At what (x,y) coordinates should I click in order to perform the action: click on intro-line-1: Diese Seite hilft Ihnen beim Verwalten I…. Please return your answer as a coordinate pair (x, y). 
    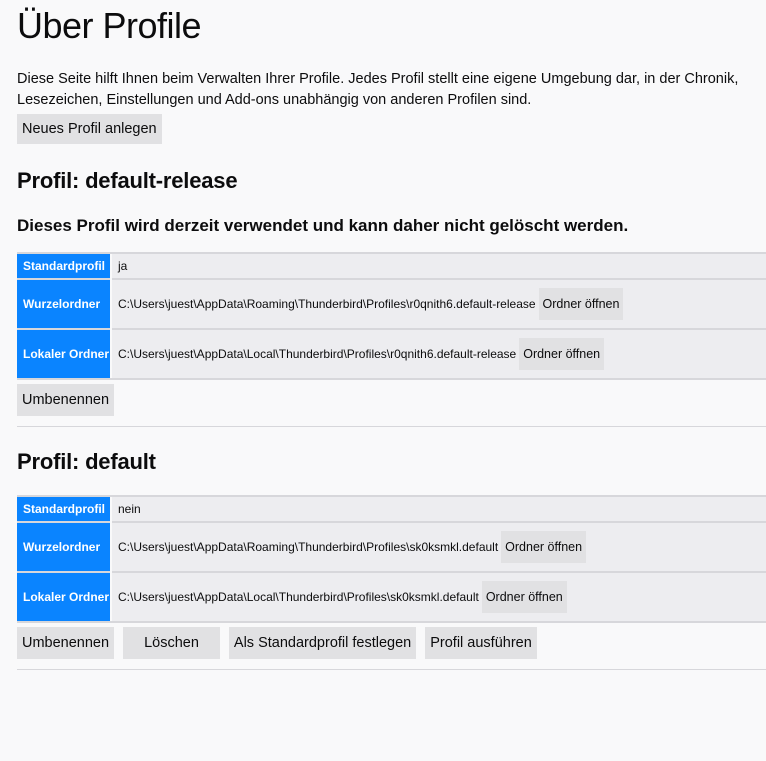
    Looking at the image, I should click on (378, 79).